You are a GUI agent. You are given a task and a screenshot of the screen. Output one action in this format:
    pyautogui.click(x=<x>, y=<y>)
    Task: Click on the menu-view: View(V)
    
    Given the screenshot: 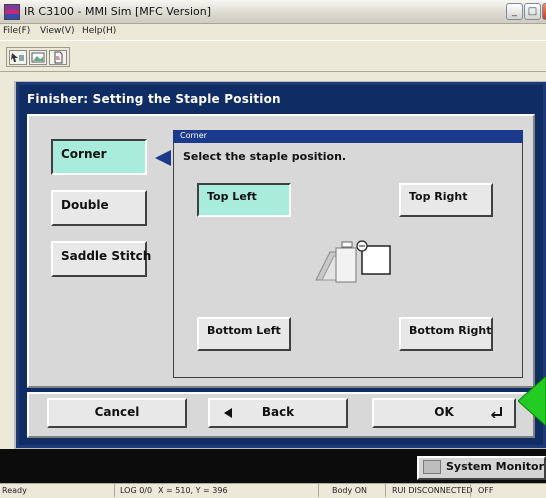 What is the action you would take?
    pyautogui.click(x=57, y=31)
    